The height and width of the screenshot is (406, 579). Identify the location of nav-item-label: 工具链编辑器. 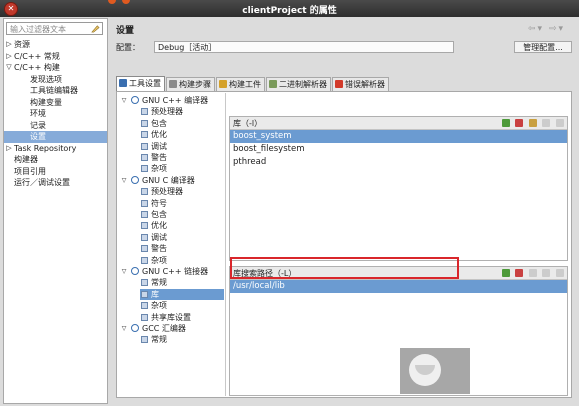
(54, 90).